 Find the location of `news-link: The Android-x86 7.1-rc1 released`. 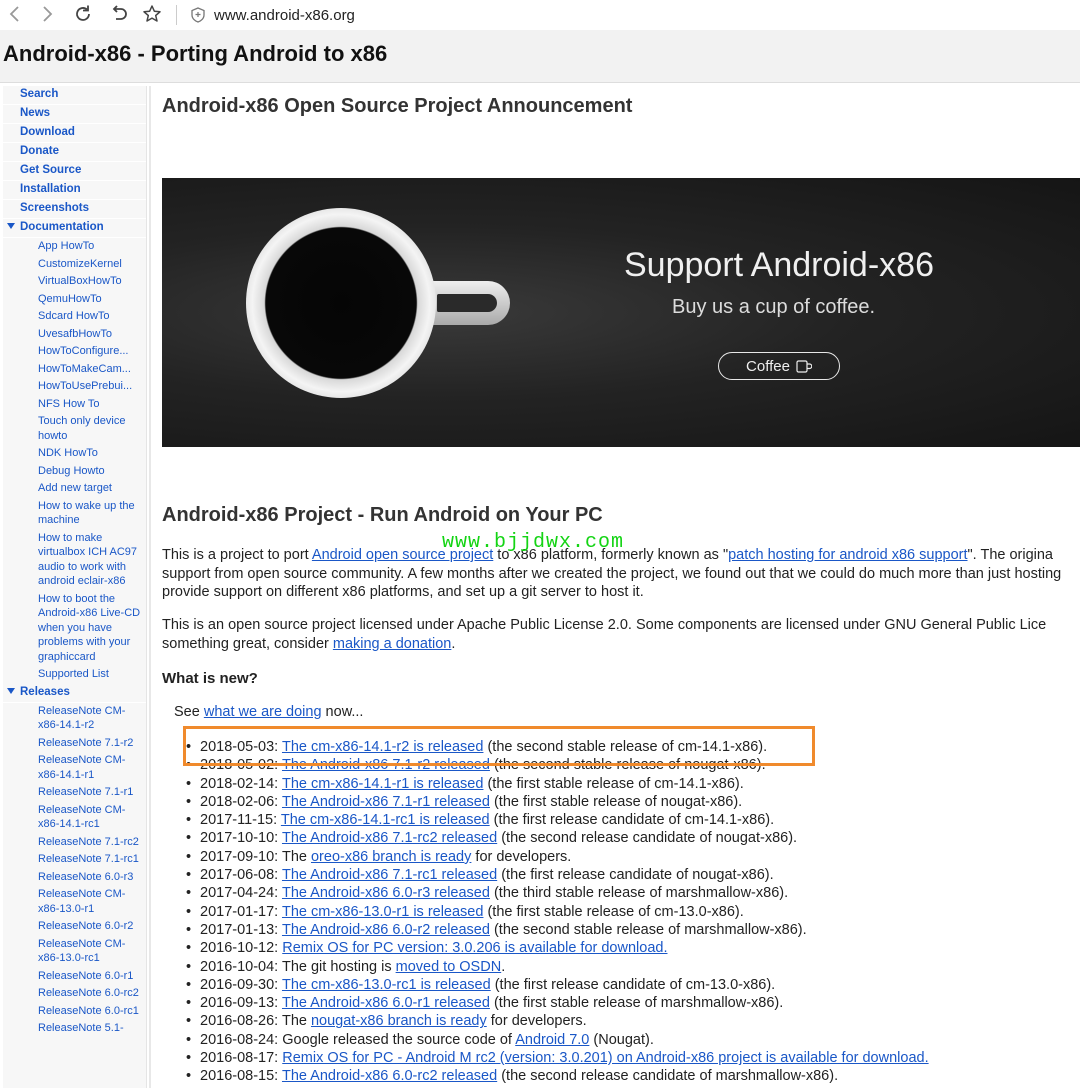

news-link: The Android-x86 7.1-rc1 released is located at coordinates (389, 875).